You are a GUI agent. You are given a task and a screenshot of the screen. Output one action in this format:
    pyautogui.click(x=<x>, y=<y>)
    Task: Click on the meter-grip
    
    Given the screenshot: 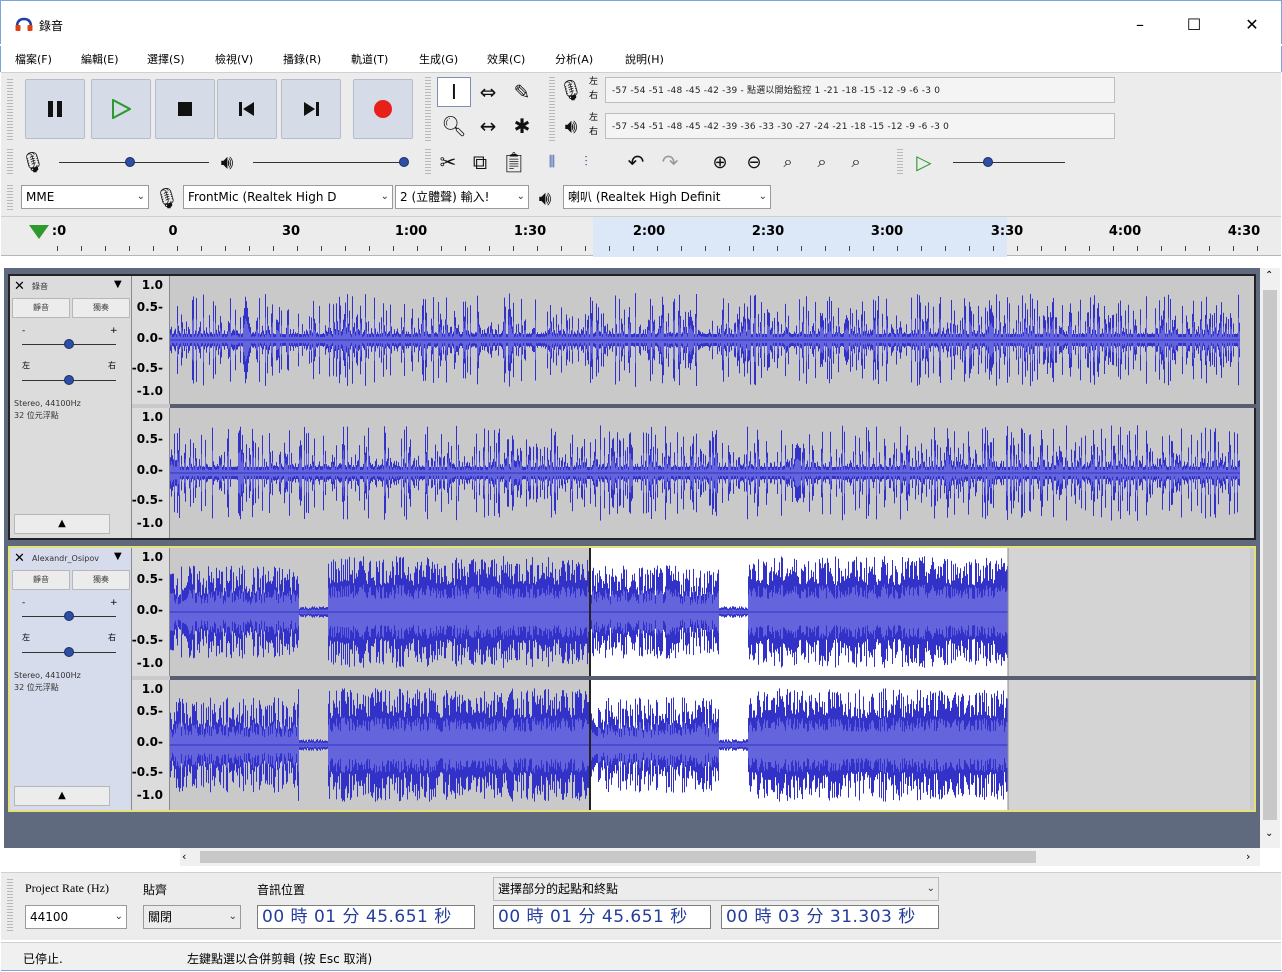 What is the action you would take?
    pyautogui.click(x=552, y=110)
    